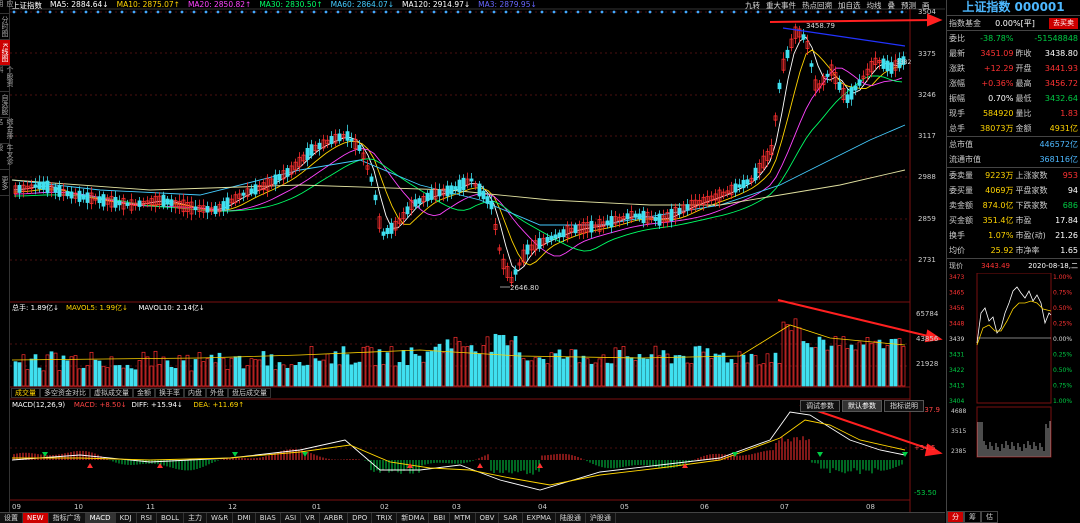  What do you see at coordinates (217, 393) in the screenshot?
I see `volume-subtab: 外盘` at bounding box center [217, 393].